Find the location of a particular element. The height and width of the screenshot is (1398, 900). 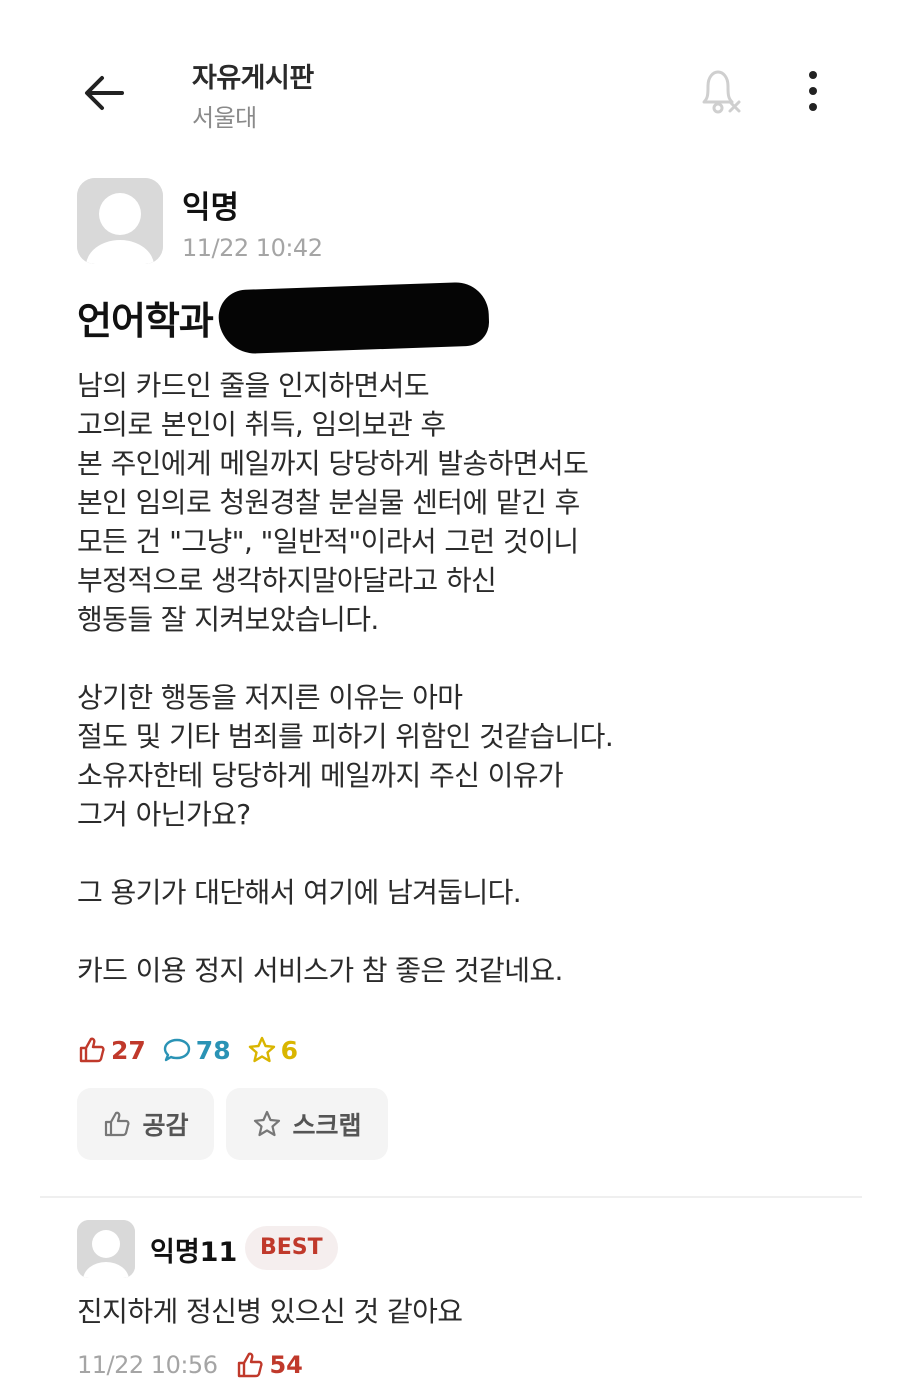

school-name: 서울대 is located at coordinates (224, 118).